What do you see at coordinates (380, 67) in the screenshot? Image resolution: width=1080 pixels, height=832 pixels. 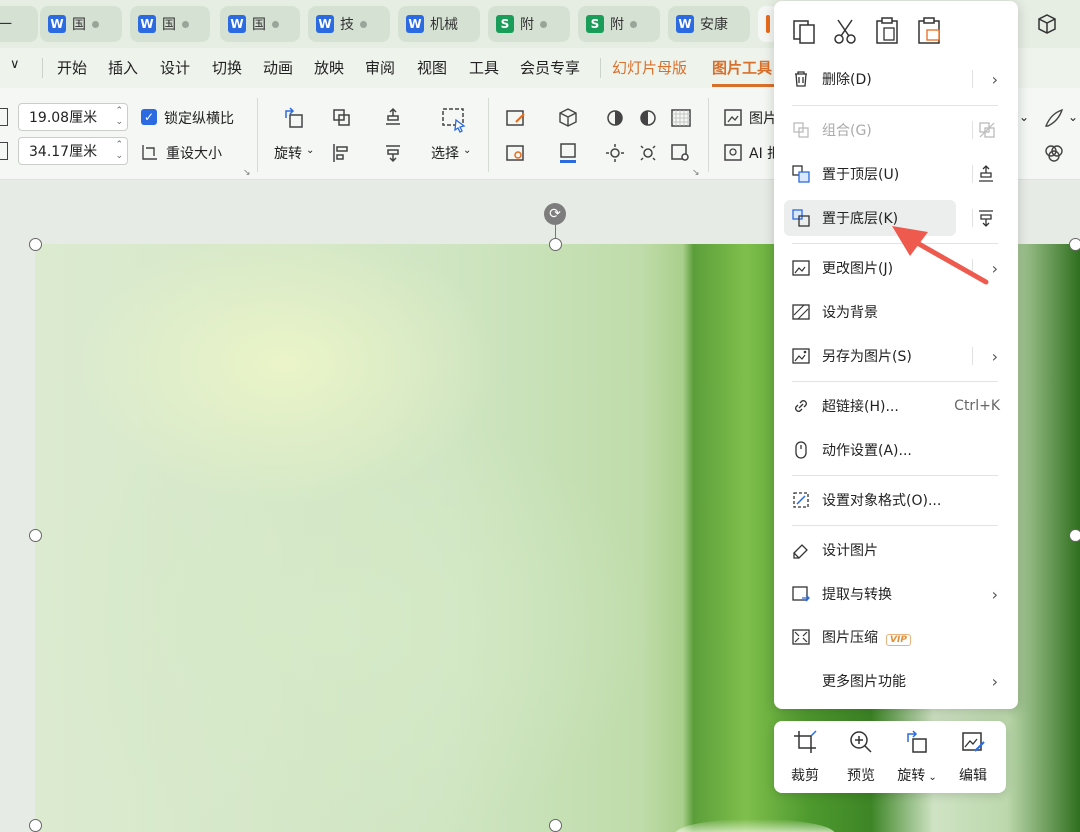 I see `menu-review: 审阅` at bounding box center [380, 67].